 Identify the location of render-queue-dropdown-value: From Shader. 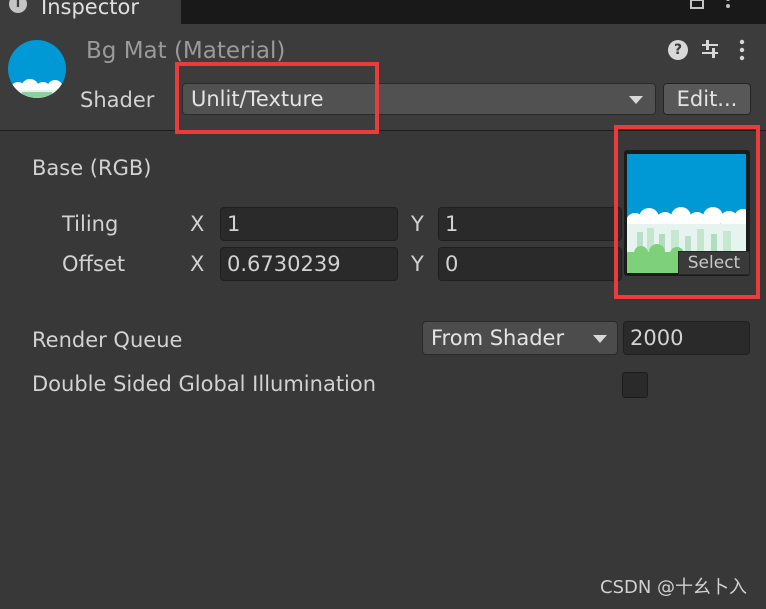
(498, 338).